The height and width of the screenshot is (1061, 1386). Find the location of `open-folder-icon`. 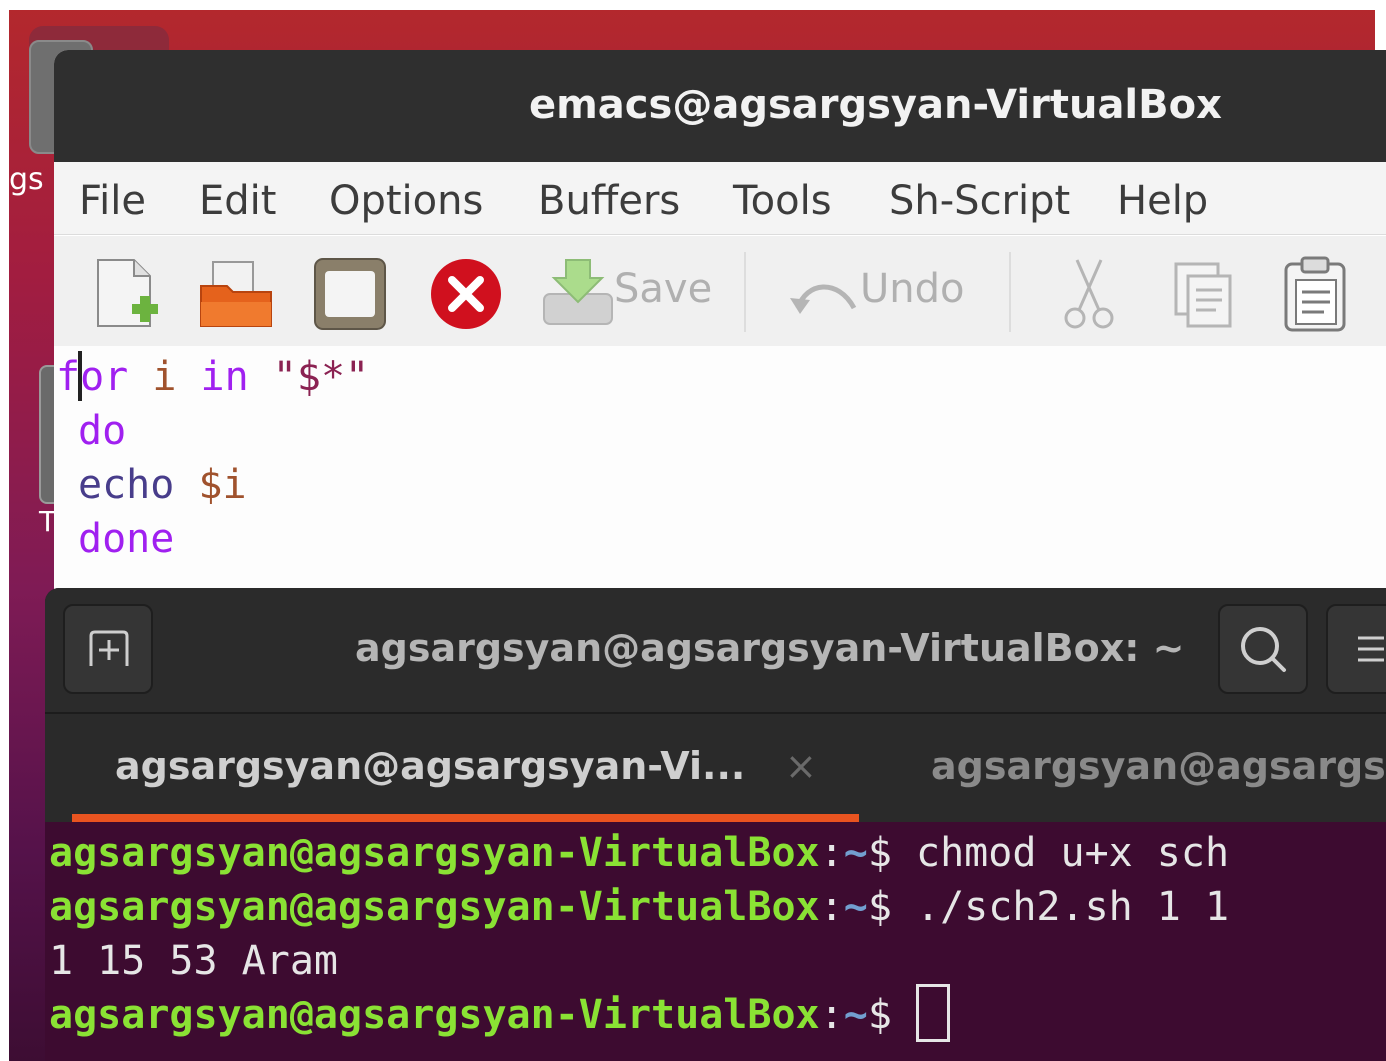

open-folder-icon is located at coordinates (236, 294).